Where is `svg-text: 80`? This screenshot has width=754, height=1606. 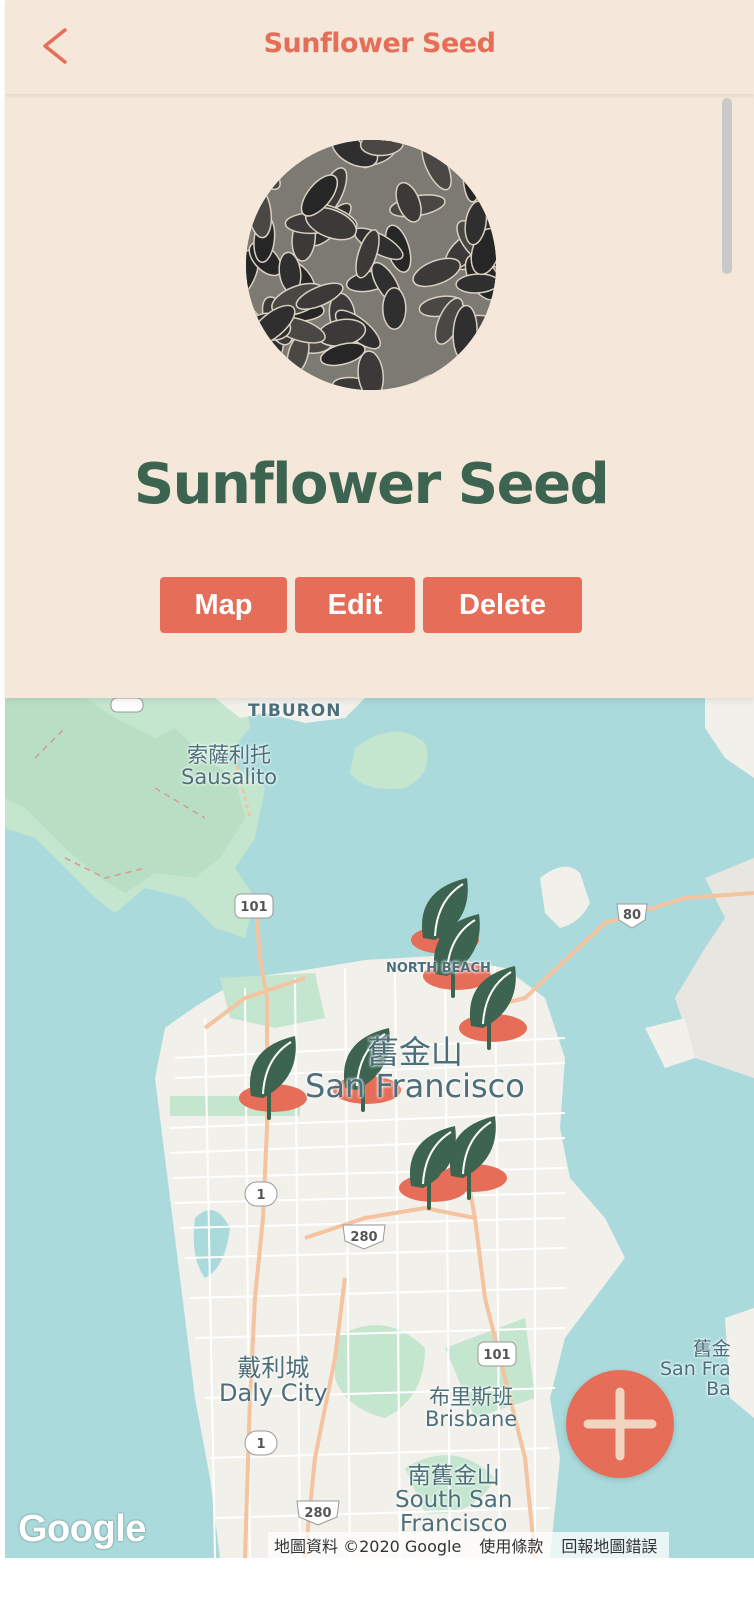
svg-text: 80 is located at coordinates (632, 915).